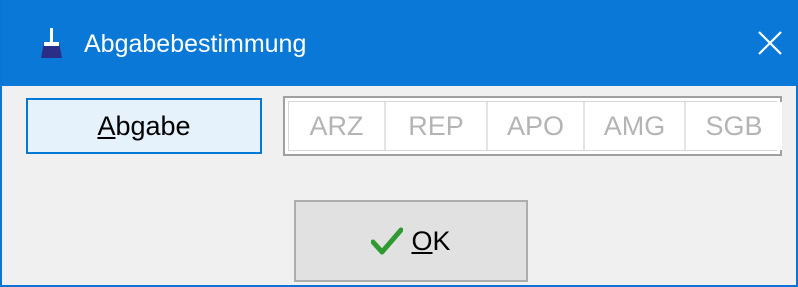 This screenshot has height=287, width=798. What do you see at coordinates (437, 126) in the screenshot?
I see `code-rep: REP` at bounding box center [437, 126].